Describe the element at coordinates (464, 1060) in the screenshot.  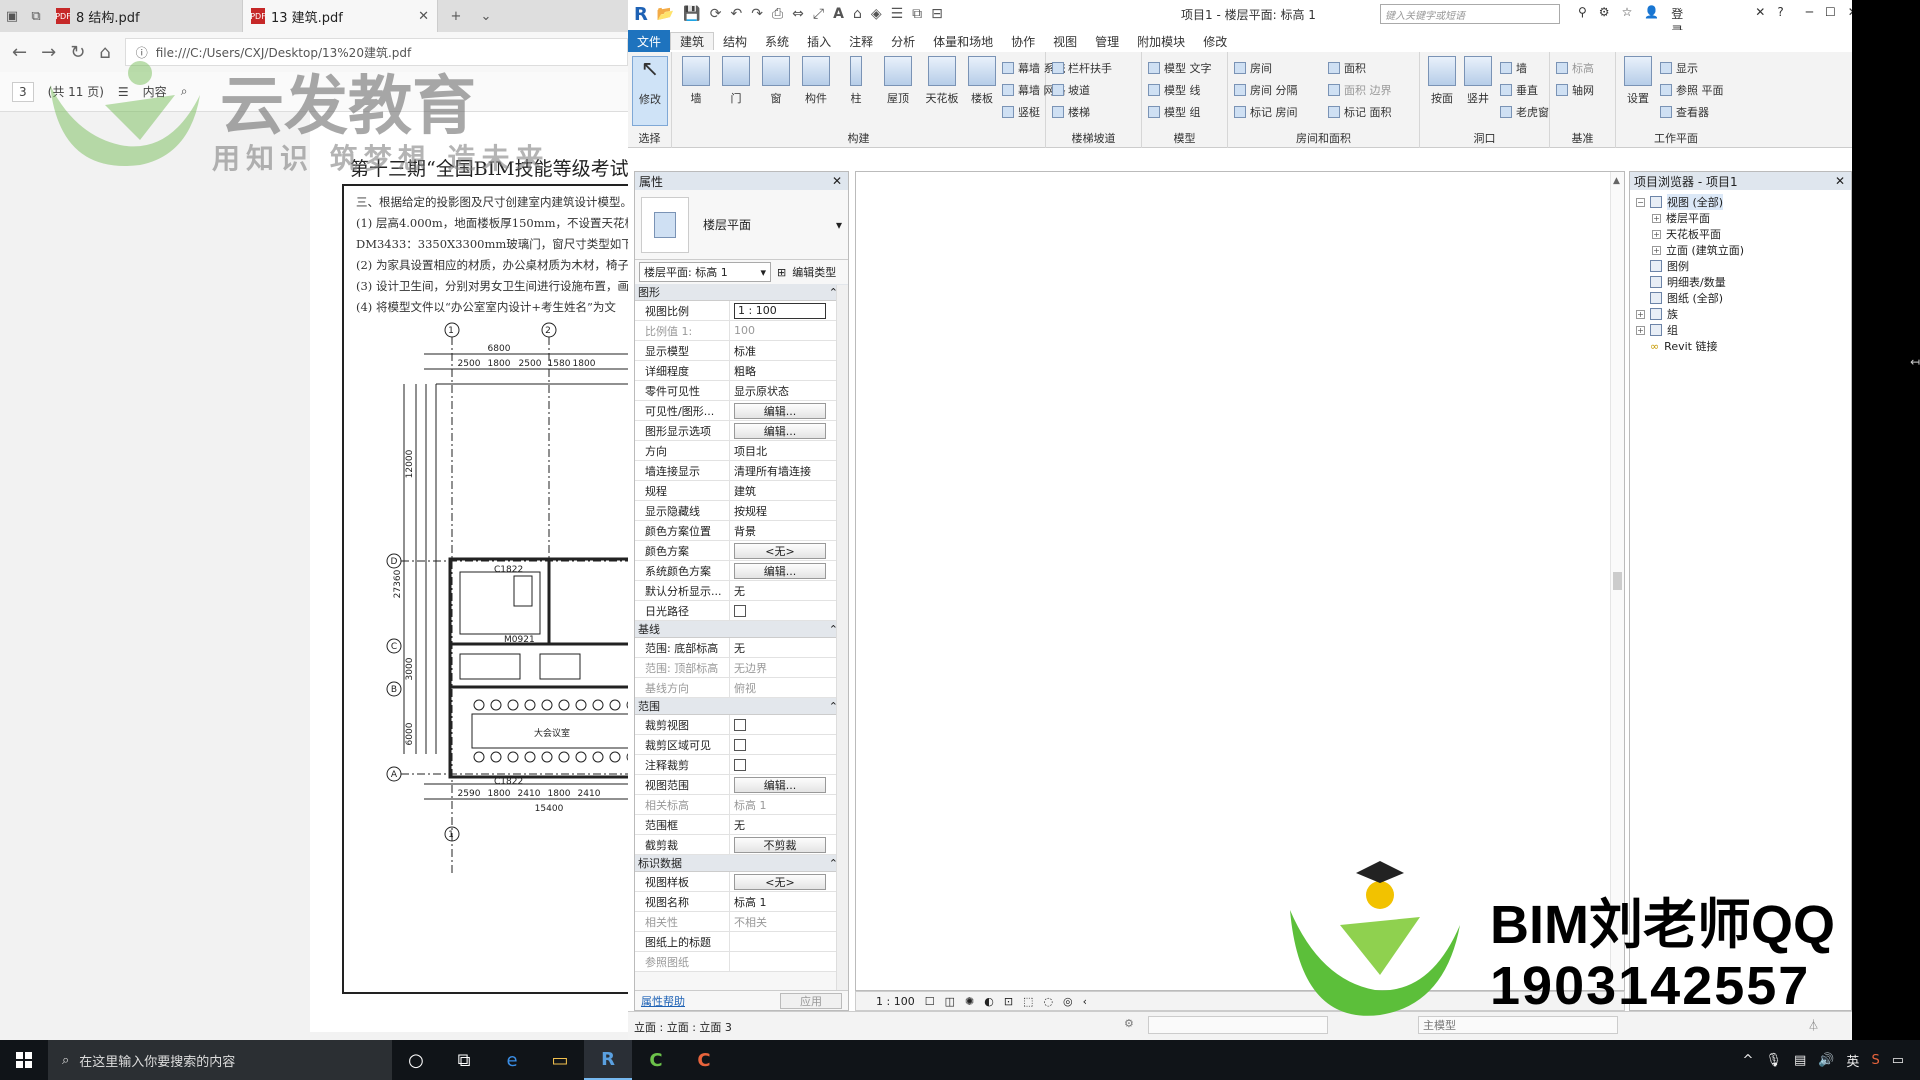
I see `task-view-icon: ⧉` at that location.